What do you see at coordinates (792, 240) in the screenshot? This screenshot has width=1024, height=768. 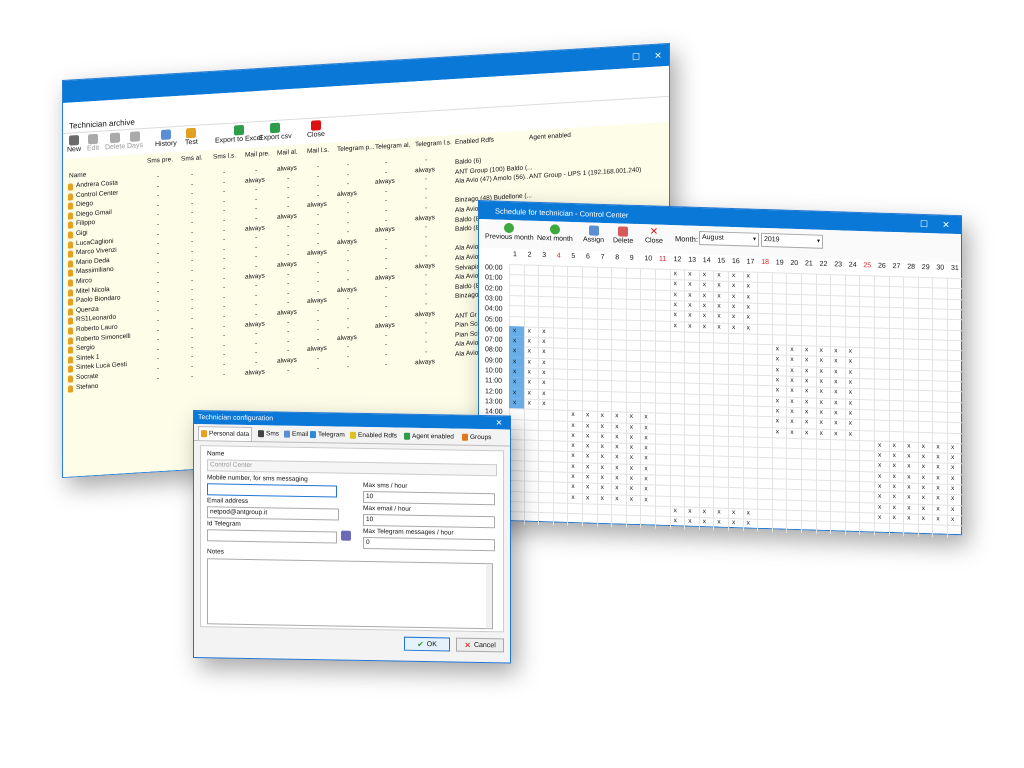 I see `year-select: 2019 ▾` at bounding box center [792, 240].